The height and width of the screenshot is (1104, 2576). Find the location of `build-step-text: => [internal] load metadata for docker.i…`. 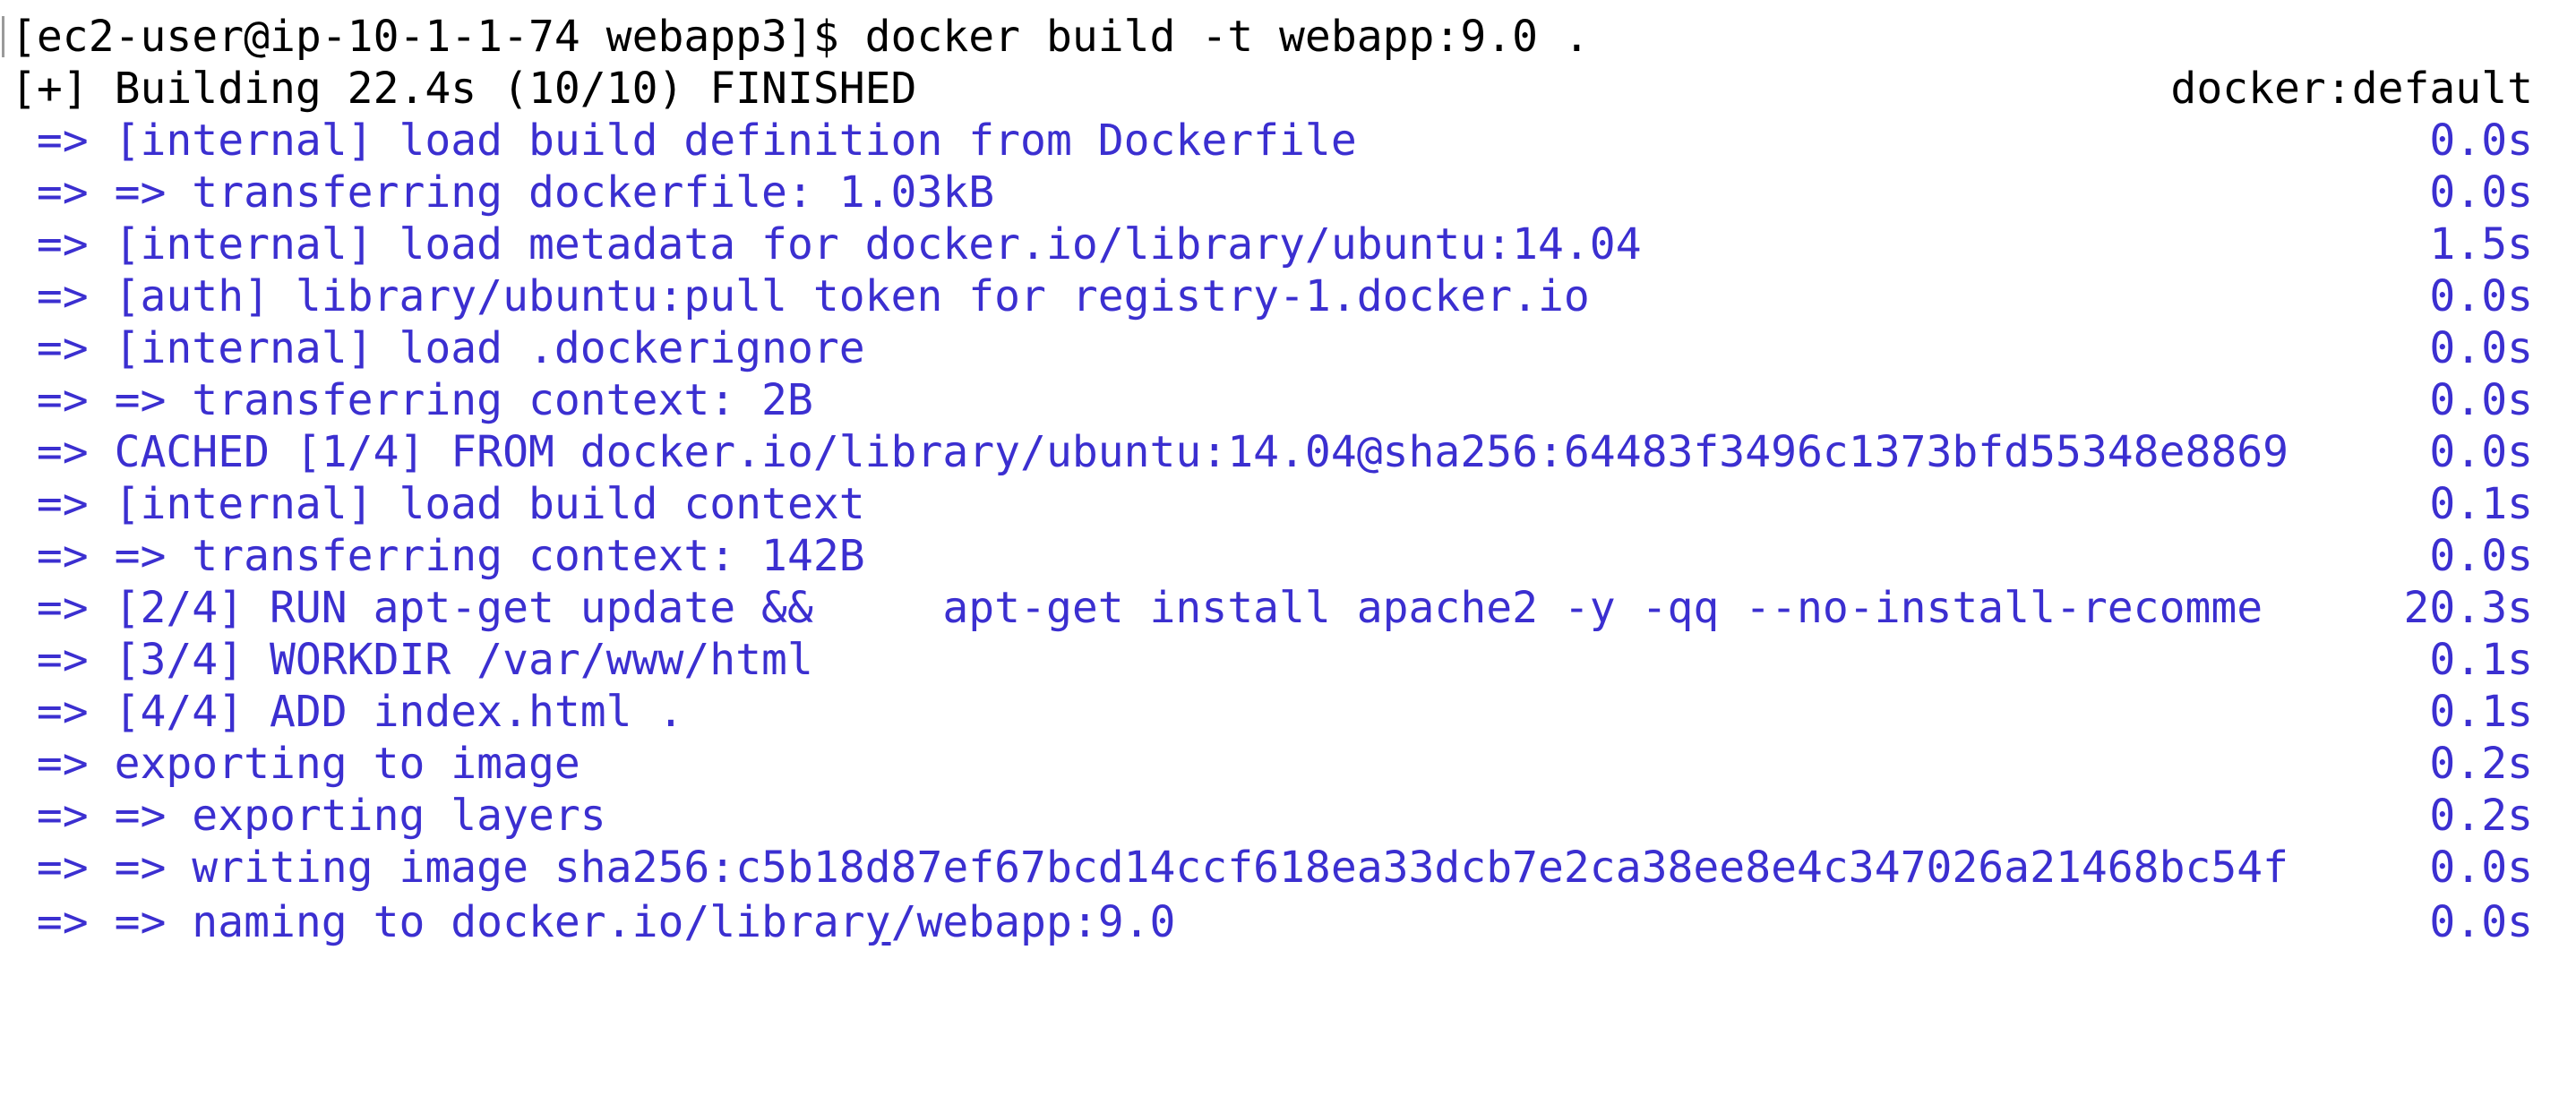

build-step-text: => [internal] load metadata for docker.i… is located at coordinates (826, 244).